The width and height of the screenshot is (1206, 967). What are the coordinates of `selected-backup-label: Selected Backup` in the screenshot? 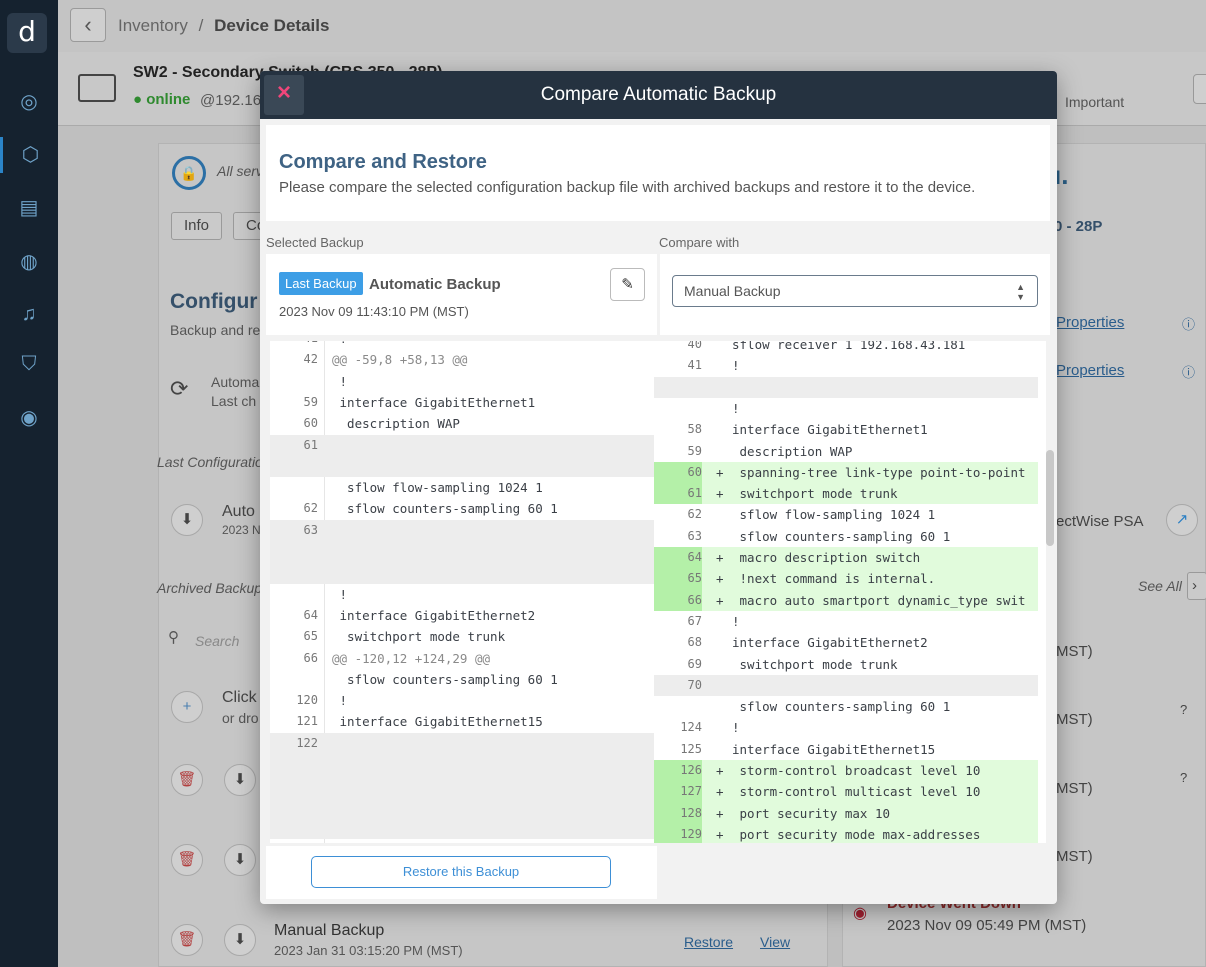 It's located at (315, 242).